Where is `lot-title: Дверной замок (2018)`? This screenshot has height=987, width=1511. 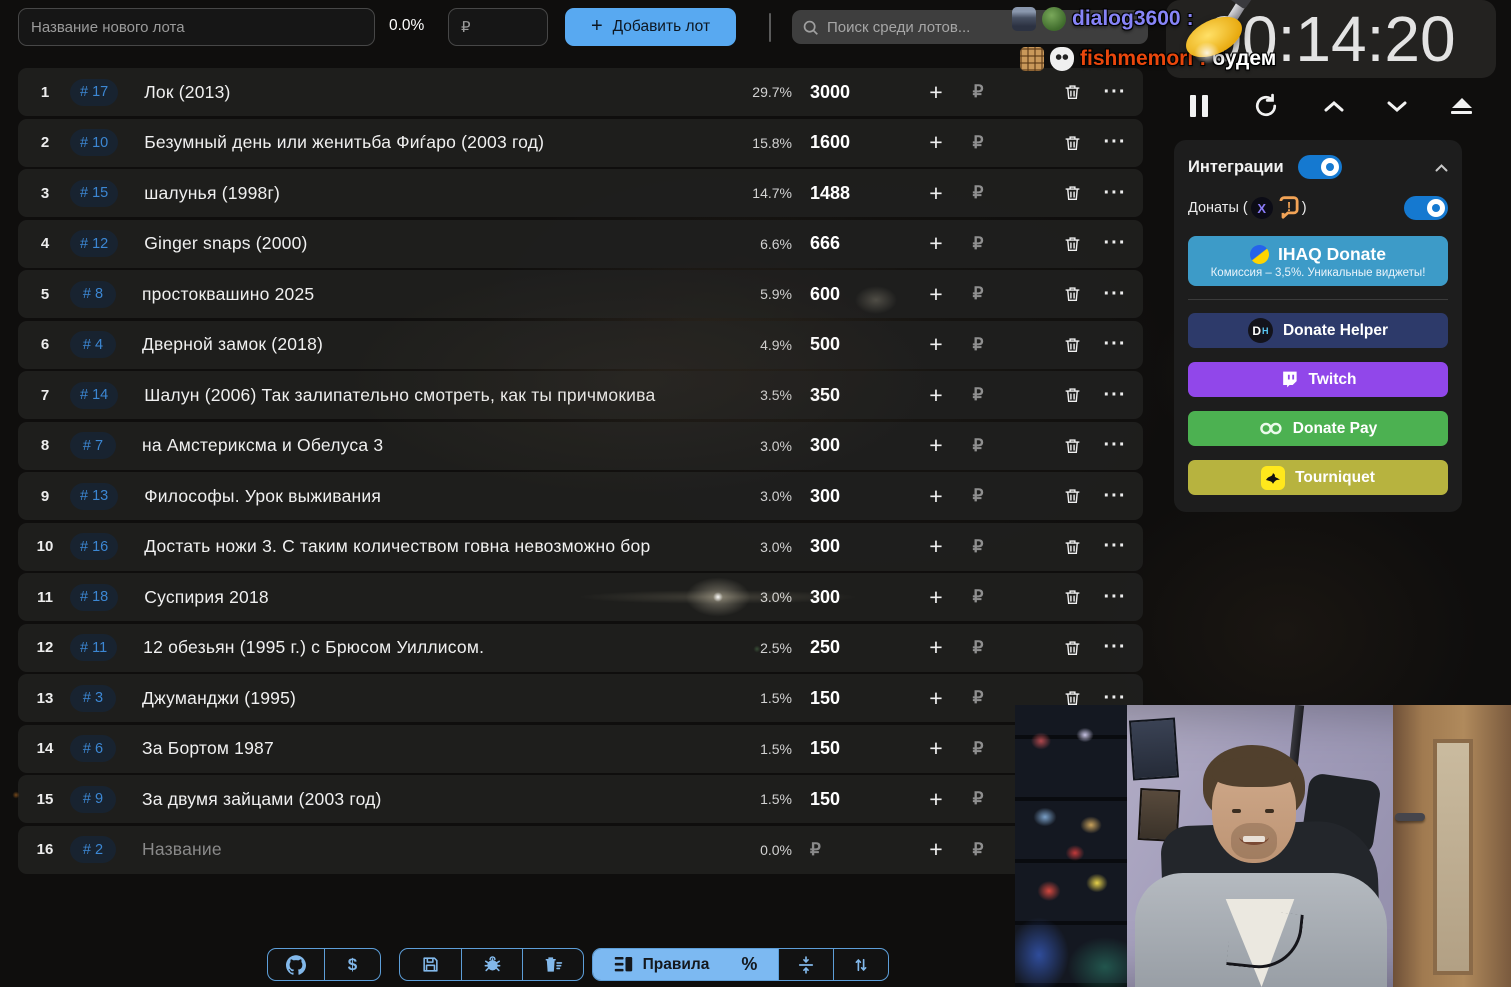
lot-title: Дверной замок (2018) is located at coordinates (438, 344).